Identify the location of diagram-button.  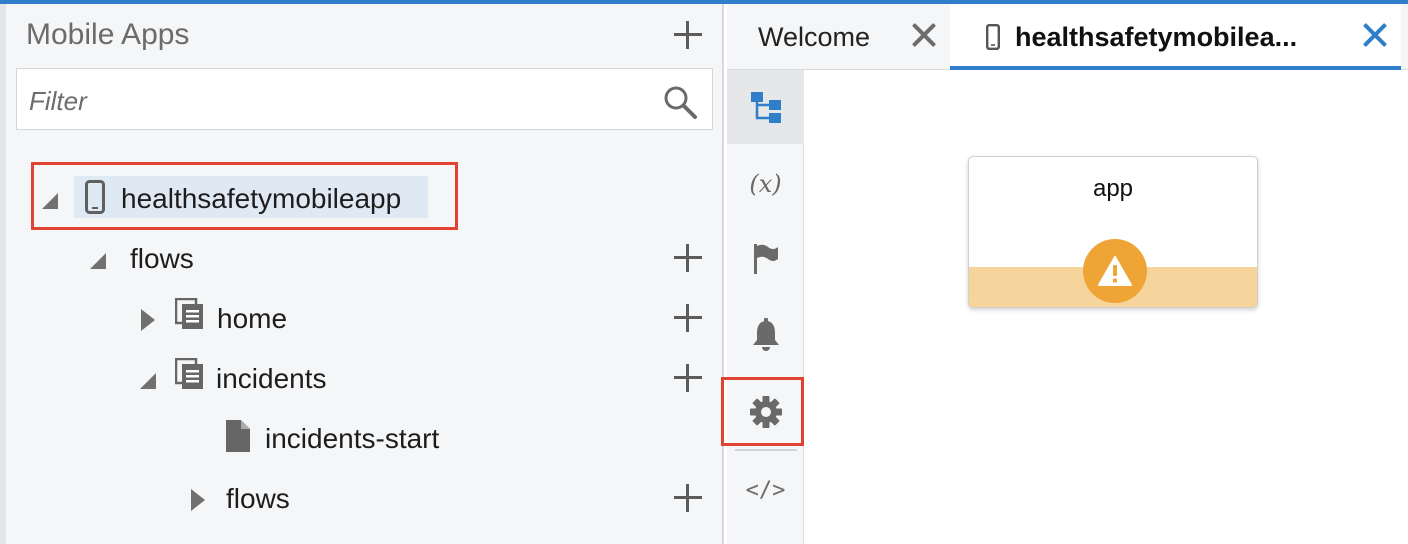
(765, 107).